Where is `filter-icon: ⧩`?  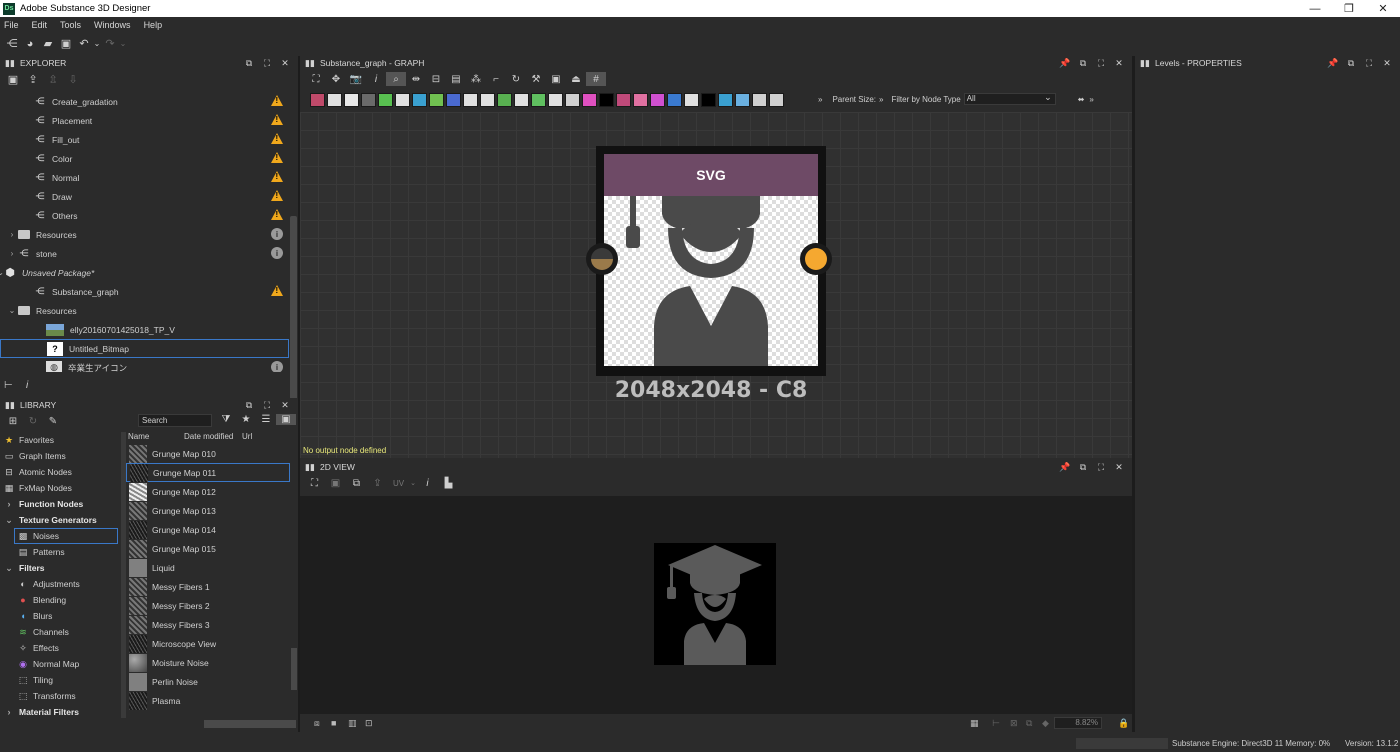
filter-icon: ⧩ is located at coordinates (226, 419).